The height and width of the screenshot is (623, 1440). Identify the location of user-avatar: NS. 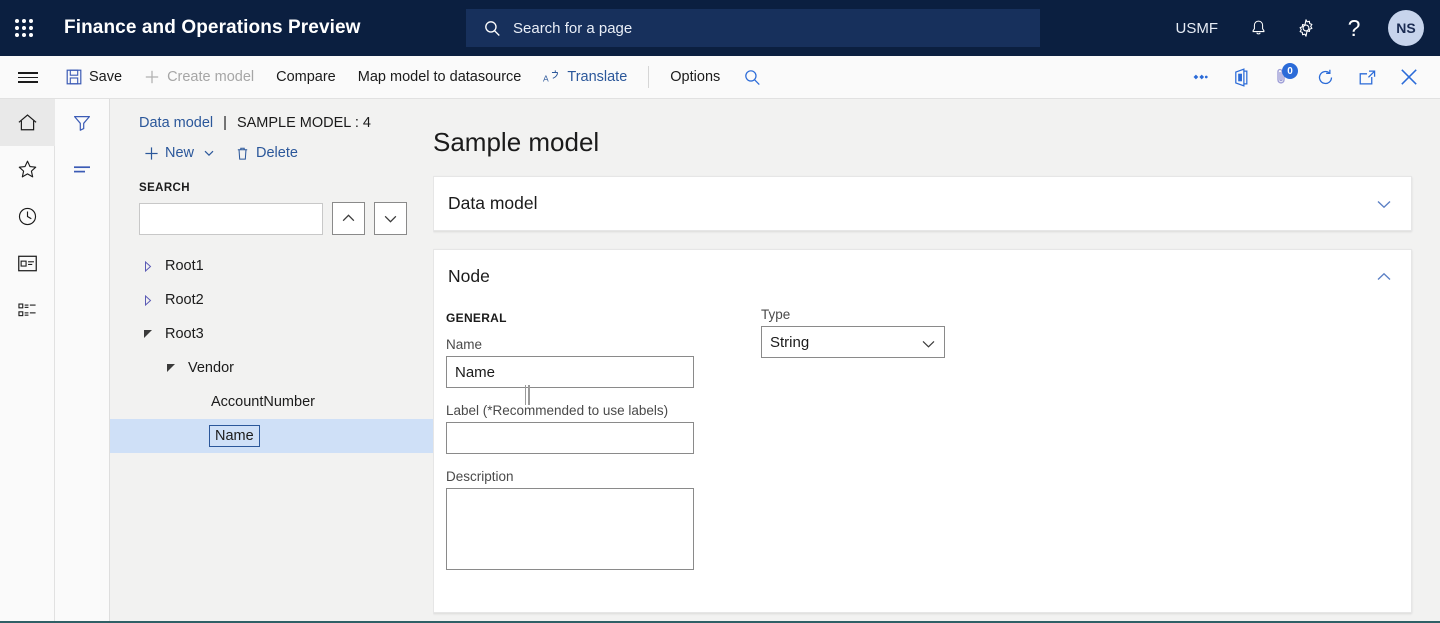
(1406, 28).